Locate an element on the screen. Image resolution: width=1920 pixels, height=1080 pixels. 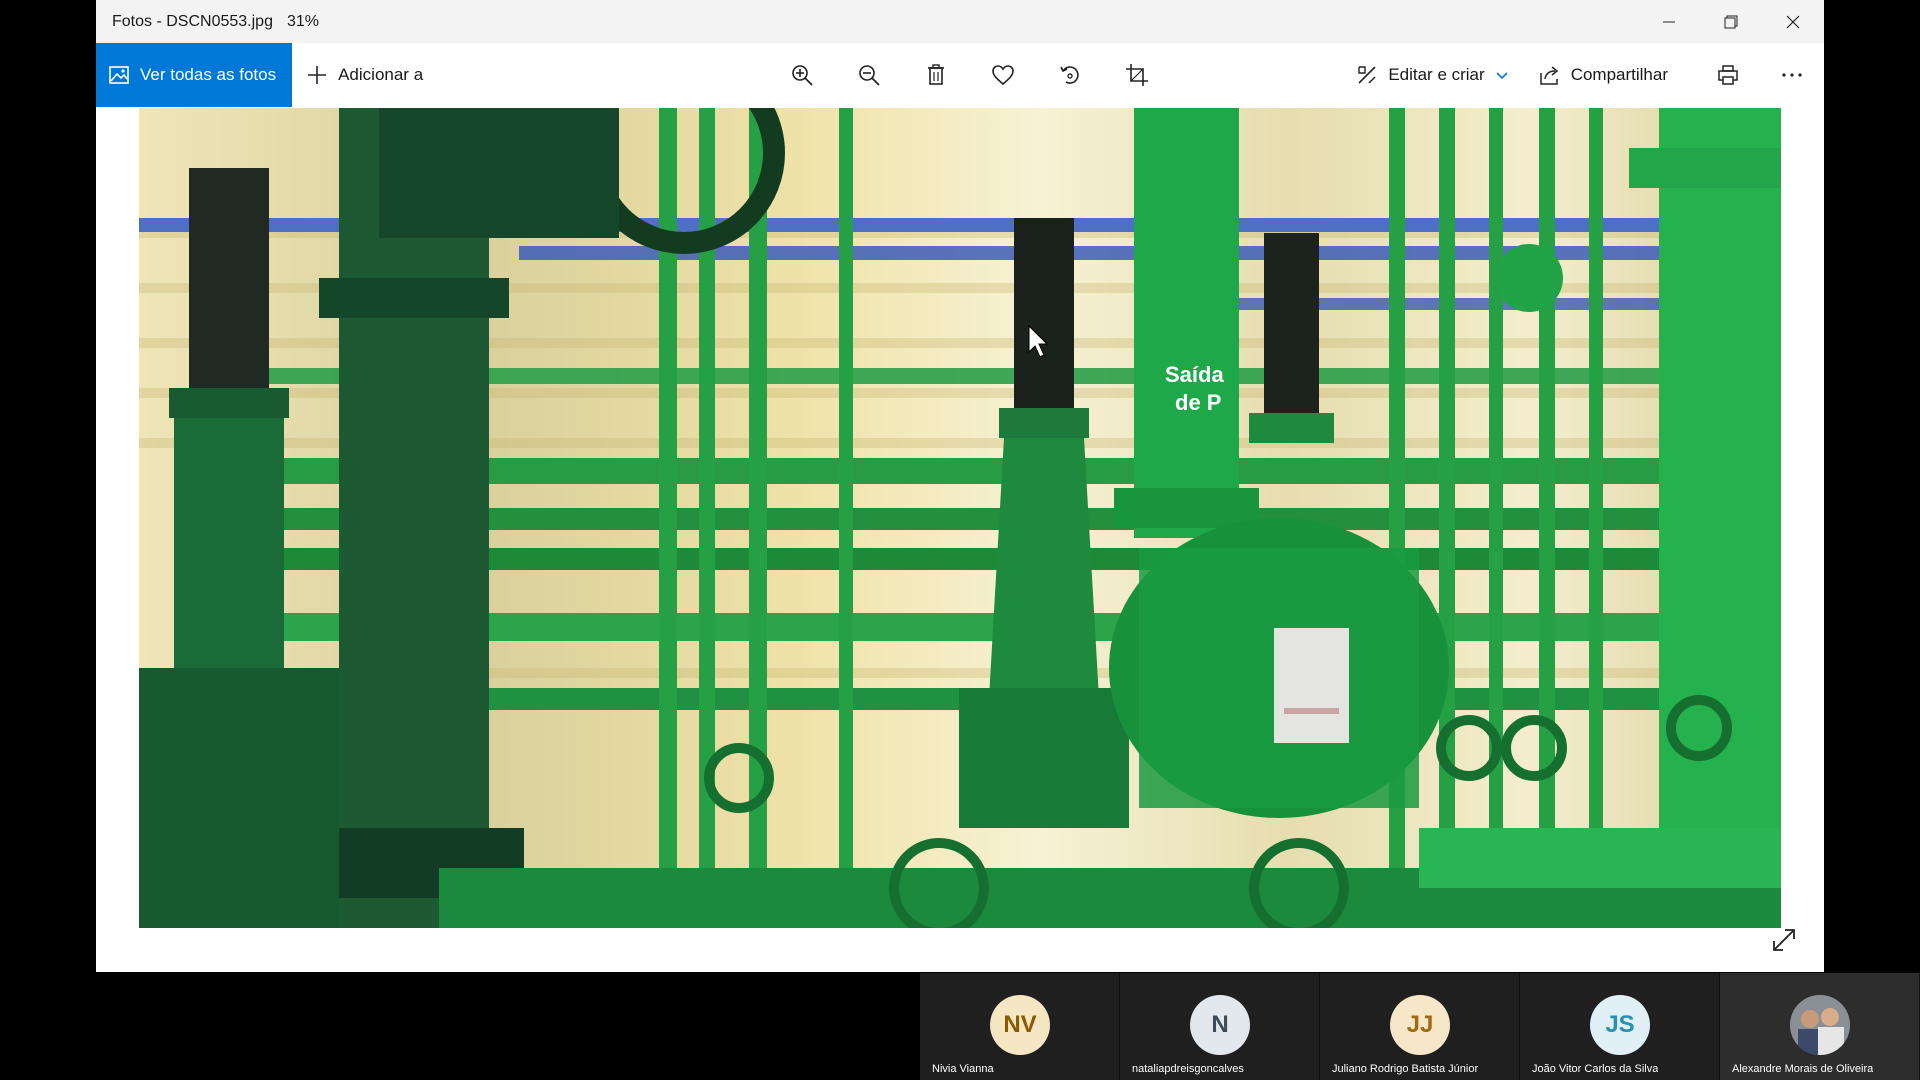
right-toolbar: Editar e criar Compartilhar is located at coordinates (1590, 75).